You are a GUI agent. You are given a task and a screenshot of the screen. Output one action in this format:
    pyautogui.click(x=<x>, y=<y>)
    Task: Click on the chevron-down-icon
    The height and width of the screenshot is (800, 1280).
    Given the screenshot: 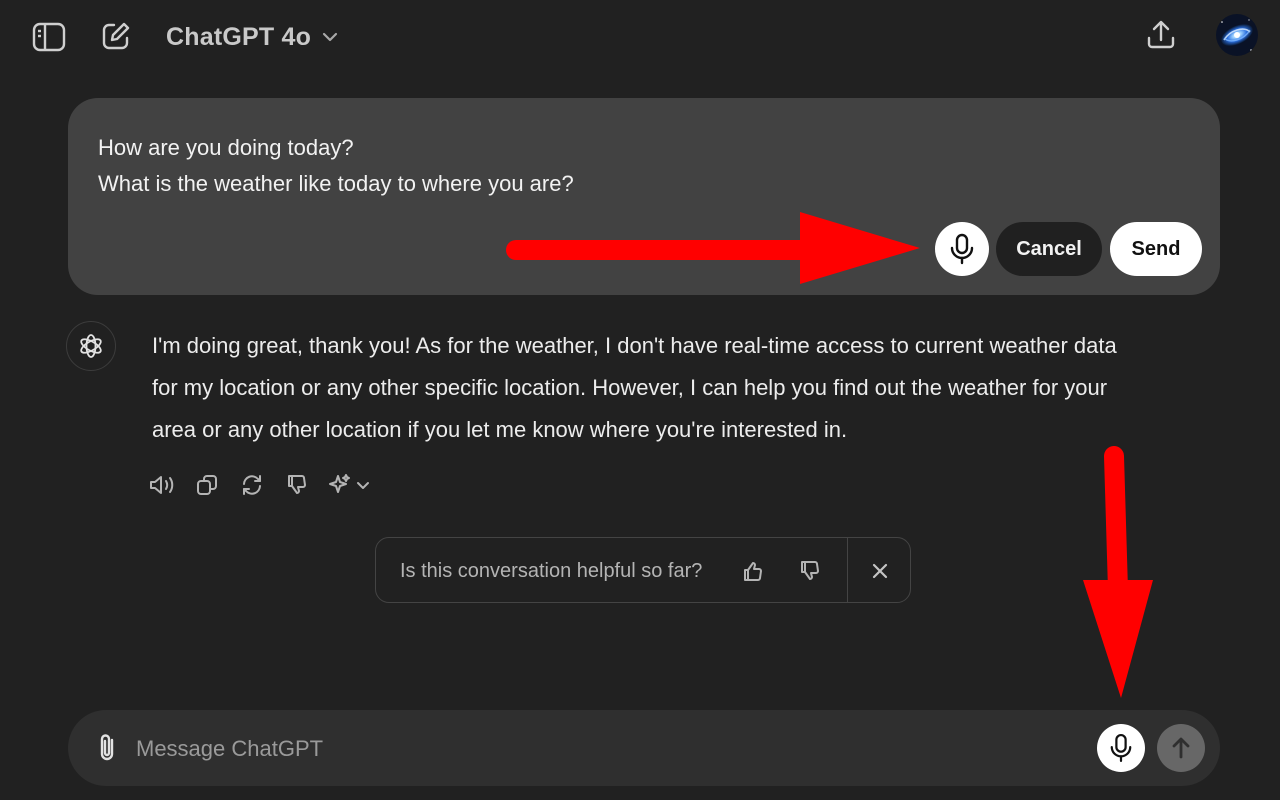 What is the action you would take?
    pyautogui.click(x=330, y=37)
    